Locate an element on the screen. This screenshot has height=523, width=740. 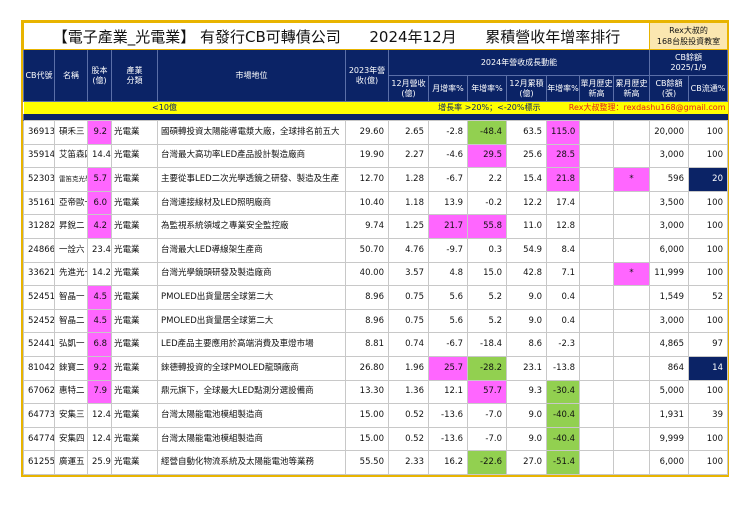
cell-mom-rate: -6.7 is located at coordinates (448, 179).